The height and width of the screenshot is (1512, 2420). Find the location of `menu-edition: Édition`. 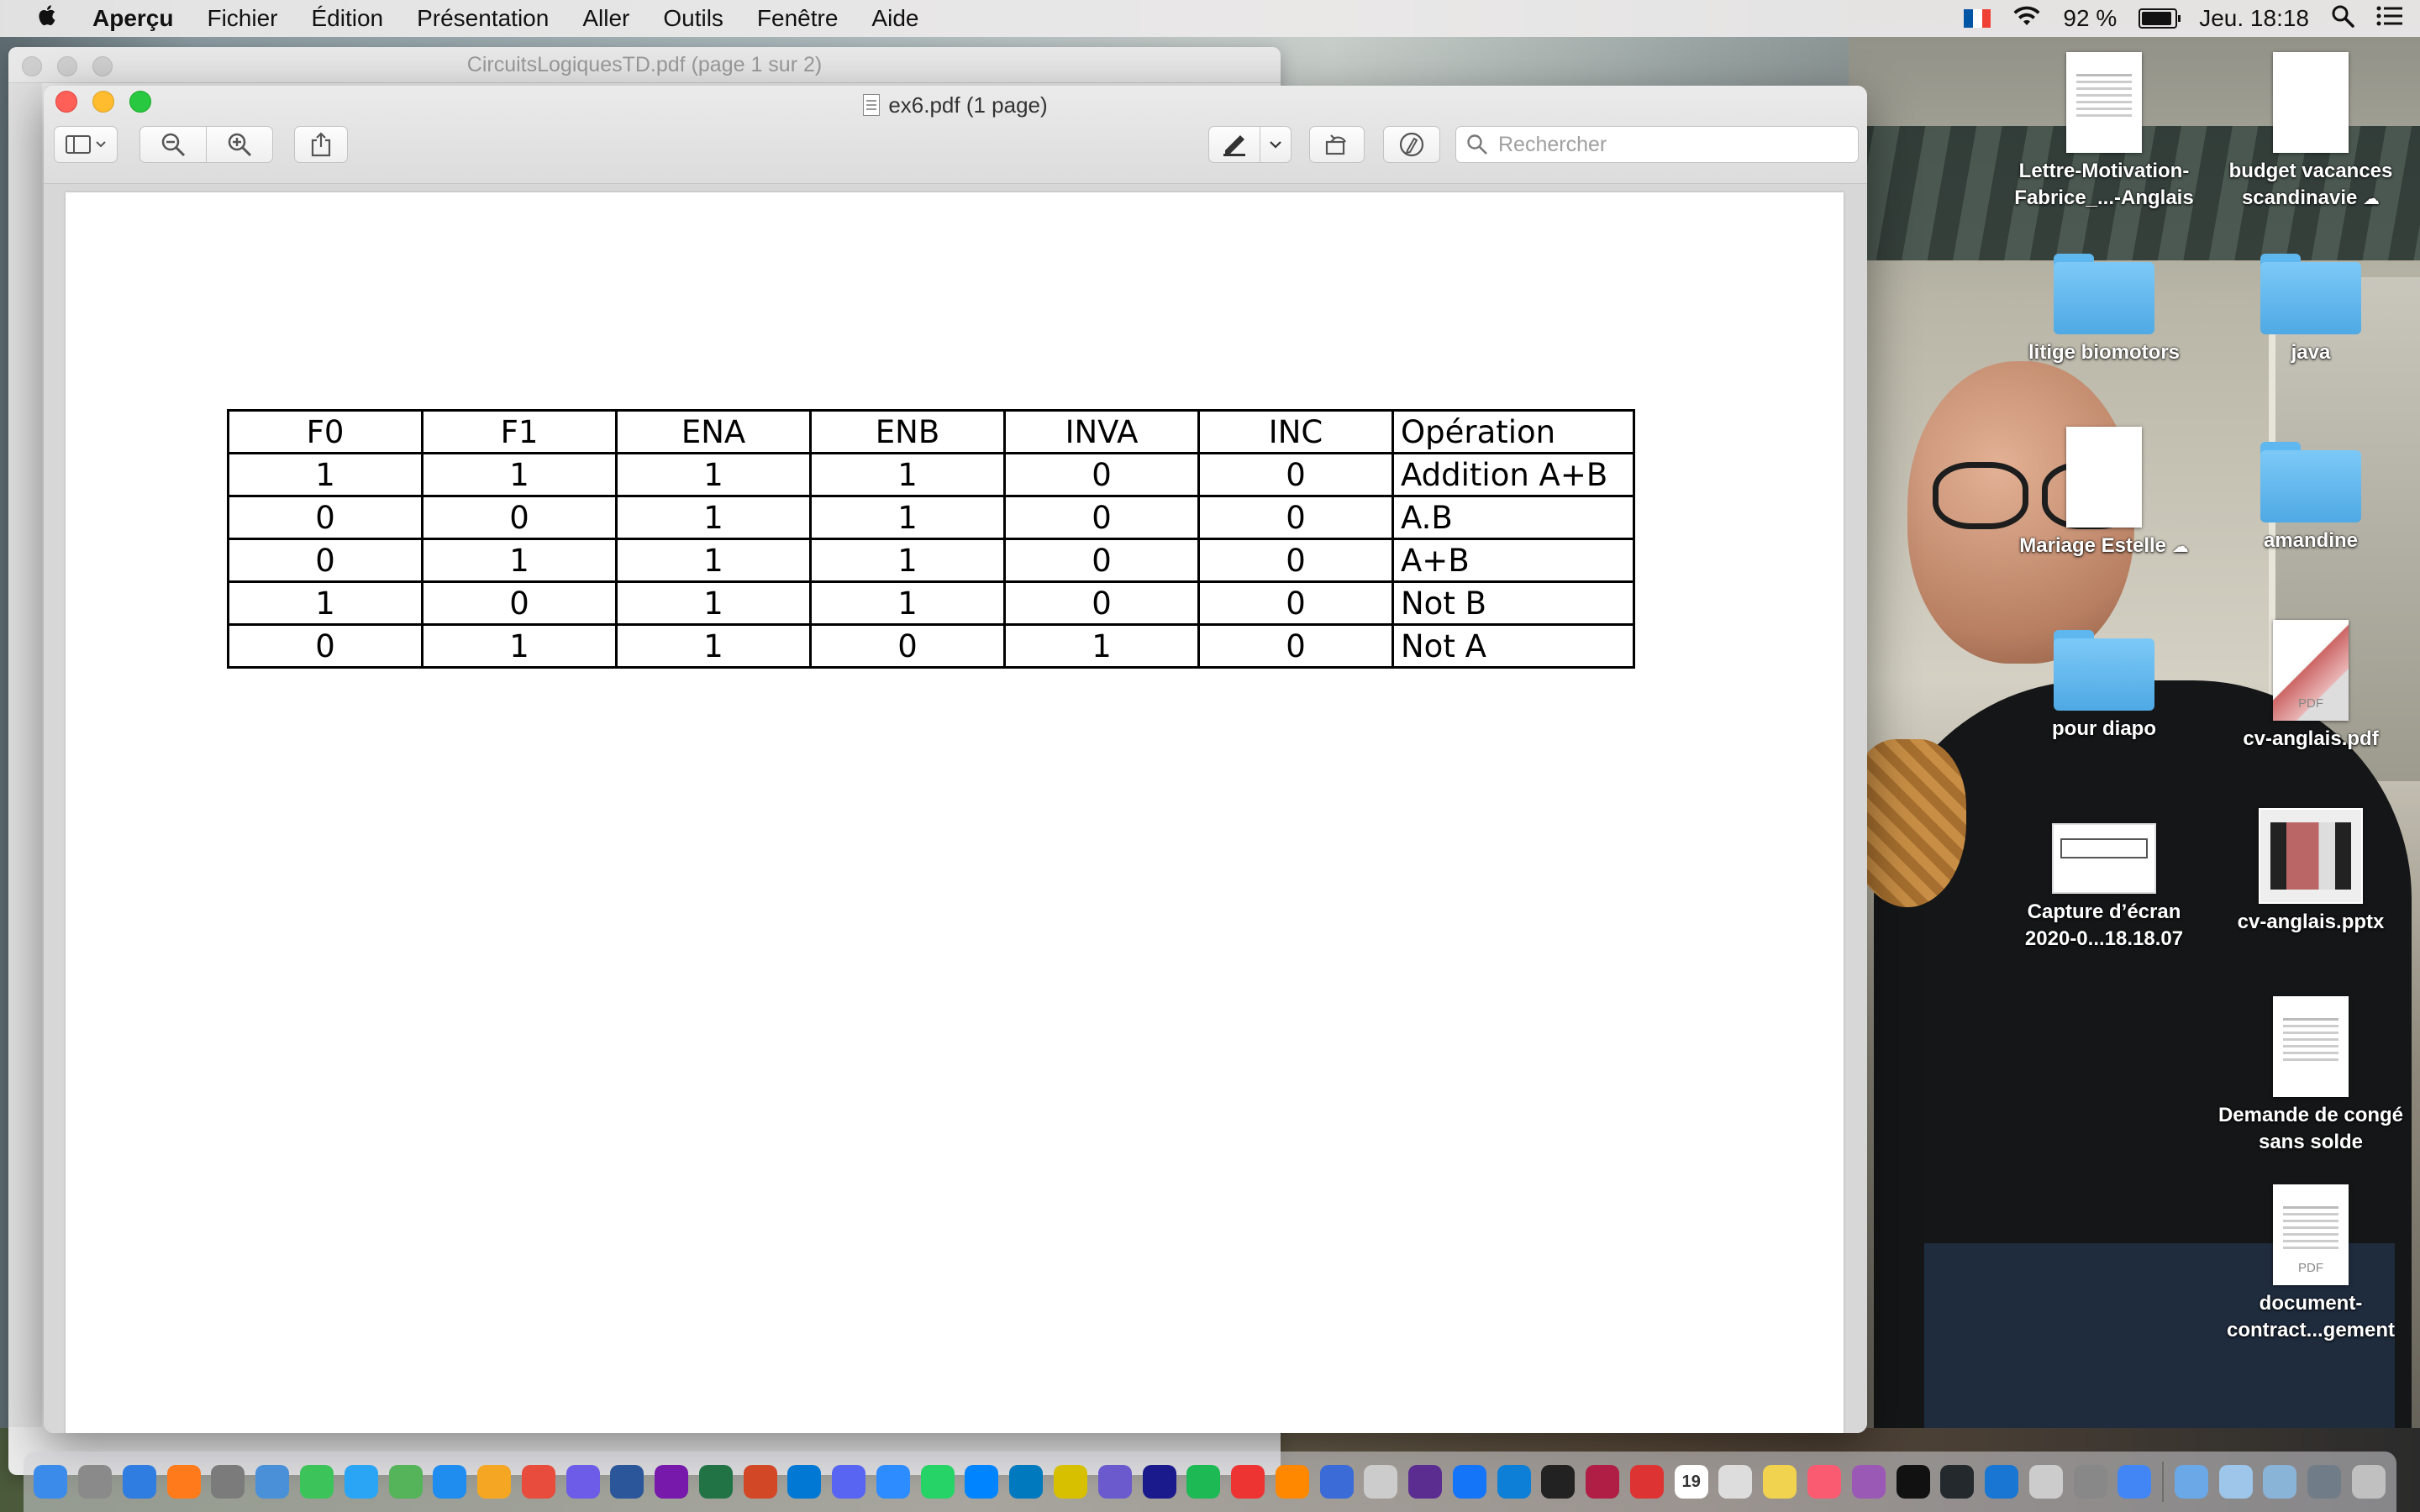

menu-edition: Édition is located at coordinates (347, 18).